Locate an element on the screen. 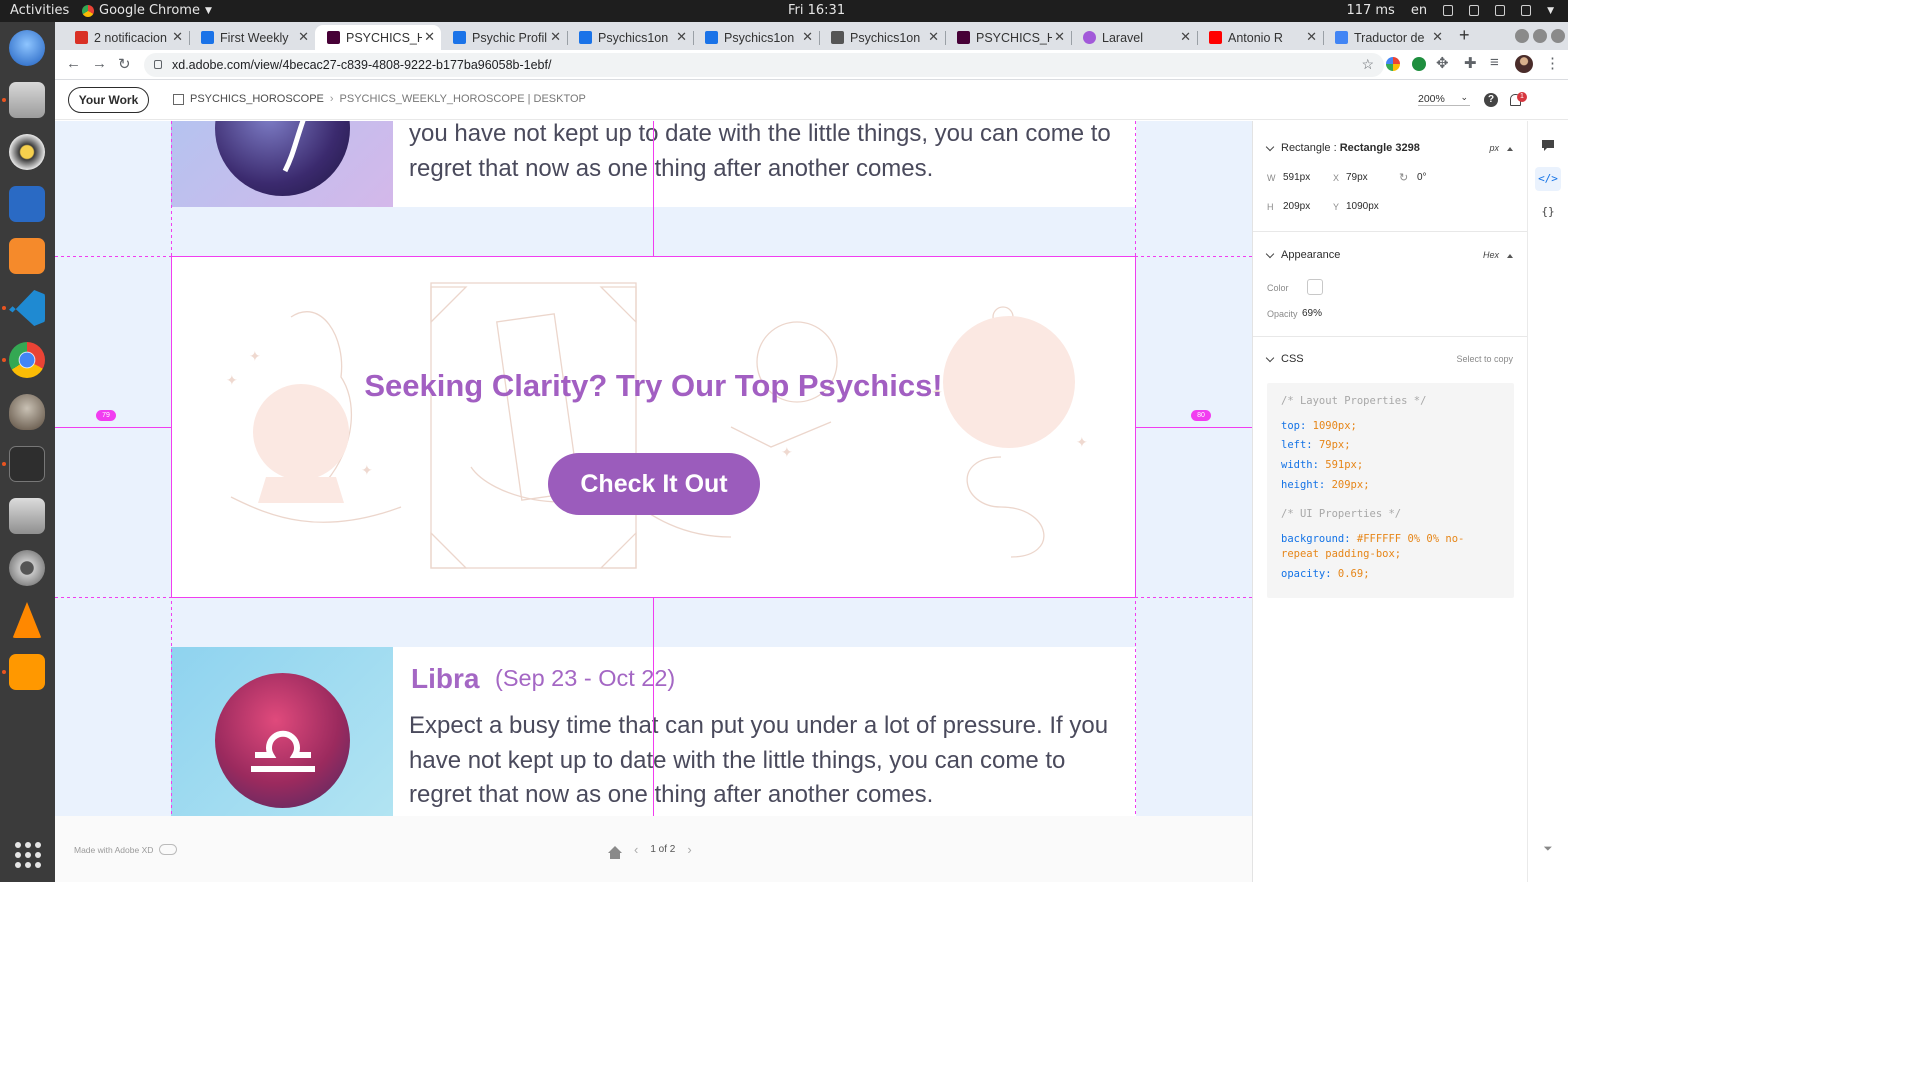 Image resolution: width=1920 pixels, height=1080 pixels. mixer-icon is located at coordinates (27, 516).